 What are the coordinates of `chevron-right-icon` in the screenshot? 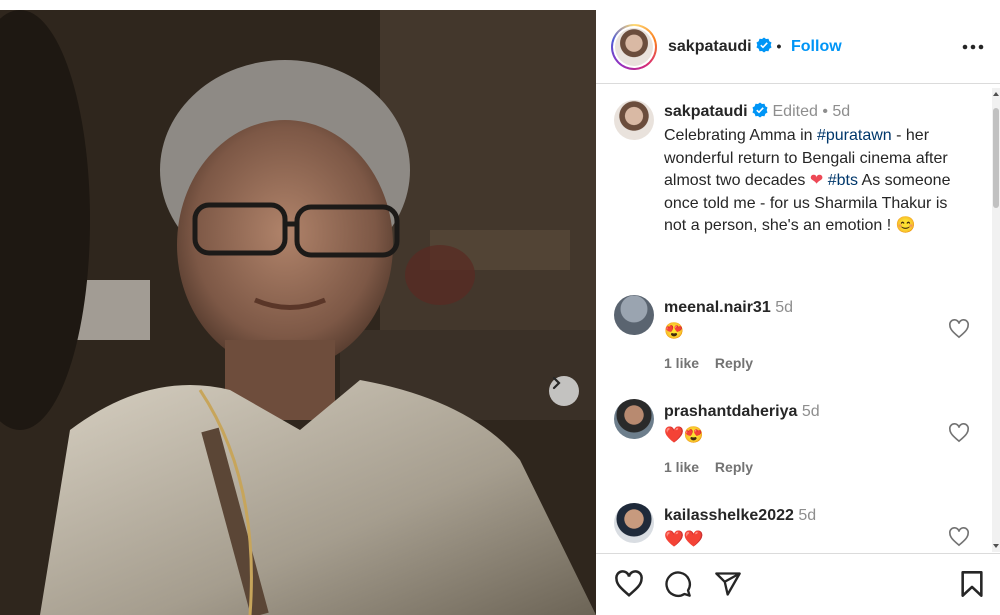 It's located at (556, 383).